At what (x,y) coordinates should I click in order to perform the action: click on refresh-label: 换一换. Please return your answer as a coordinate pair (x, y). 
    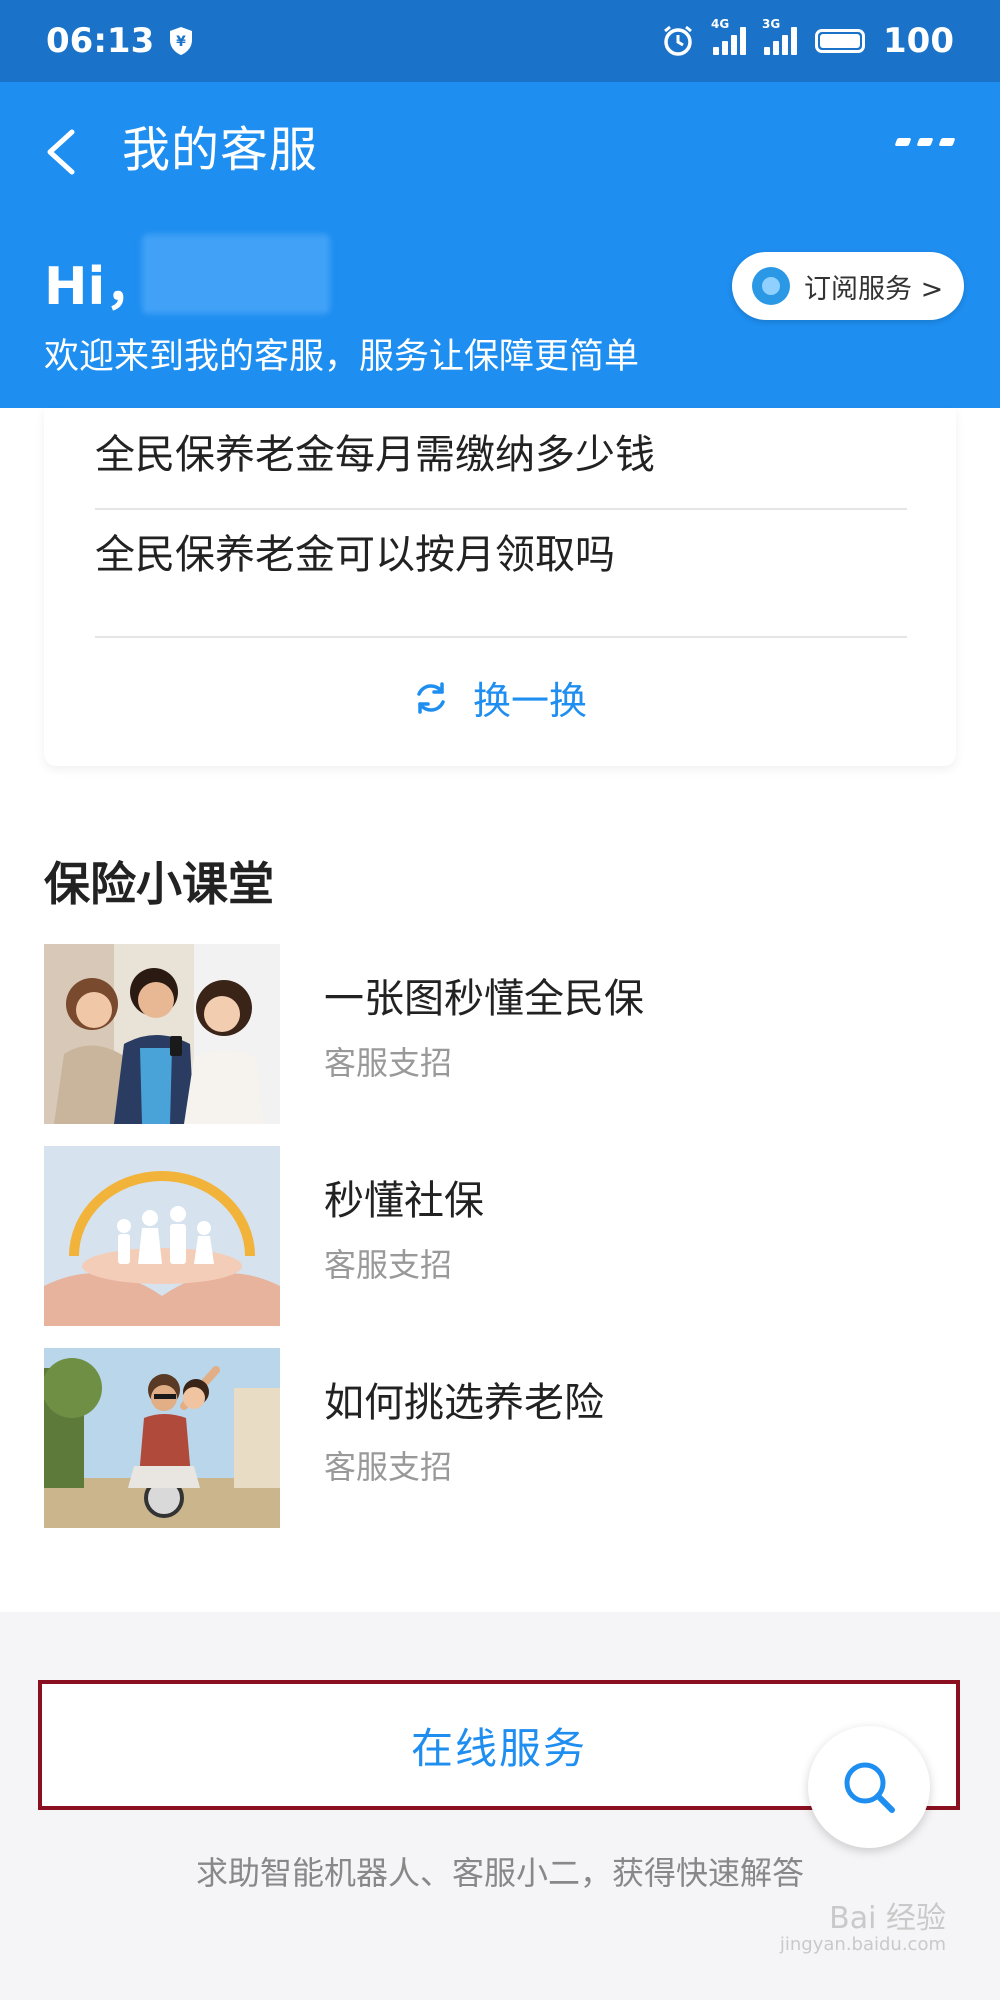
    Looking at the image, I should click on (529, 701).